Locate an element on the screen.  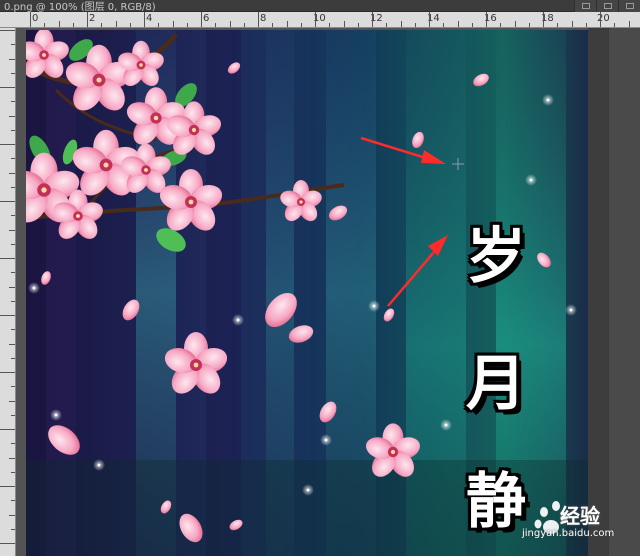
window-controls is located at coordinates (607, 6).